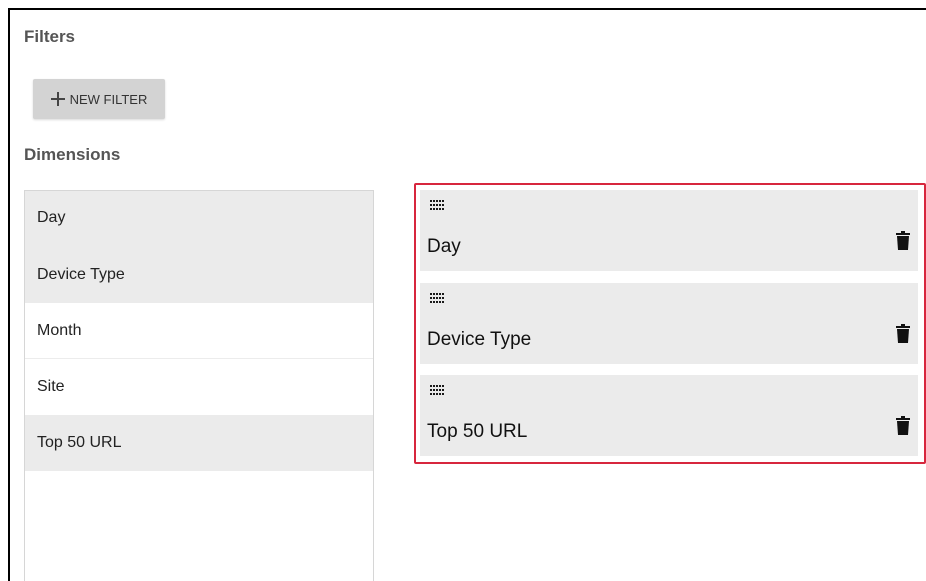  I want to click on dimension-item-month: Month, so click(199, 331).